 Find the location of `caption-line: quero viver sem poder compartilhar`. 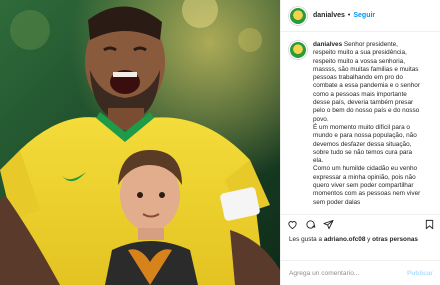

caption-line: quero viver sem poder compartilhar is located at coordinates (363, 186).